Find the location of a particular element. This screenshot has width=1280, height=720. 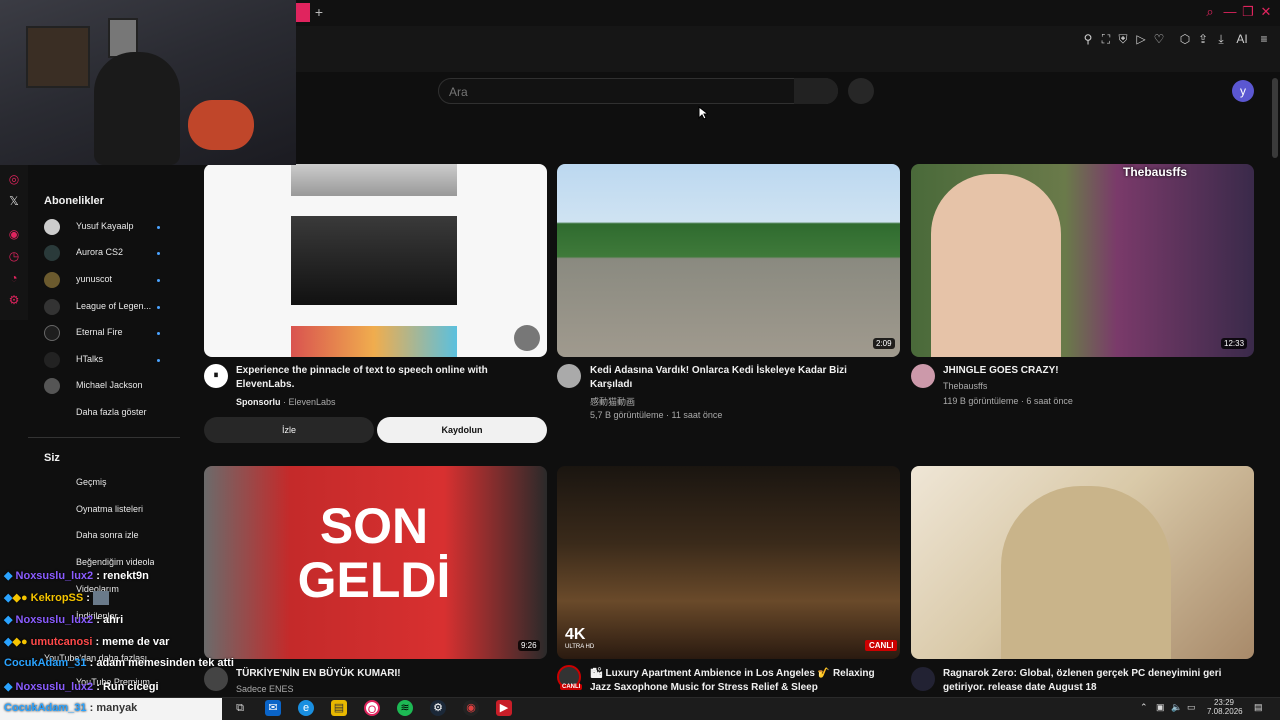

heart-icon: ♡ is located at coordinates (1159, 39).